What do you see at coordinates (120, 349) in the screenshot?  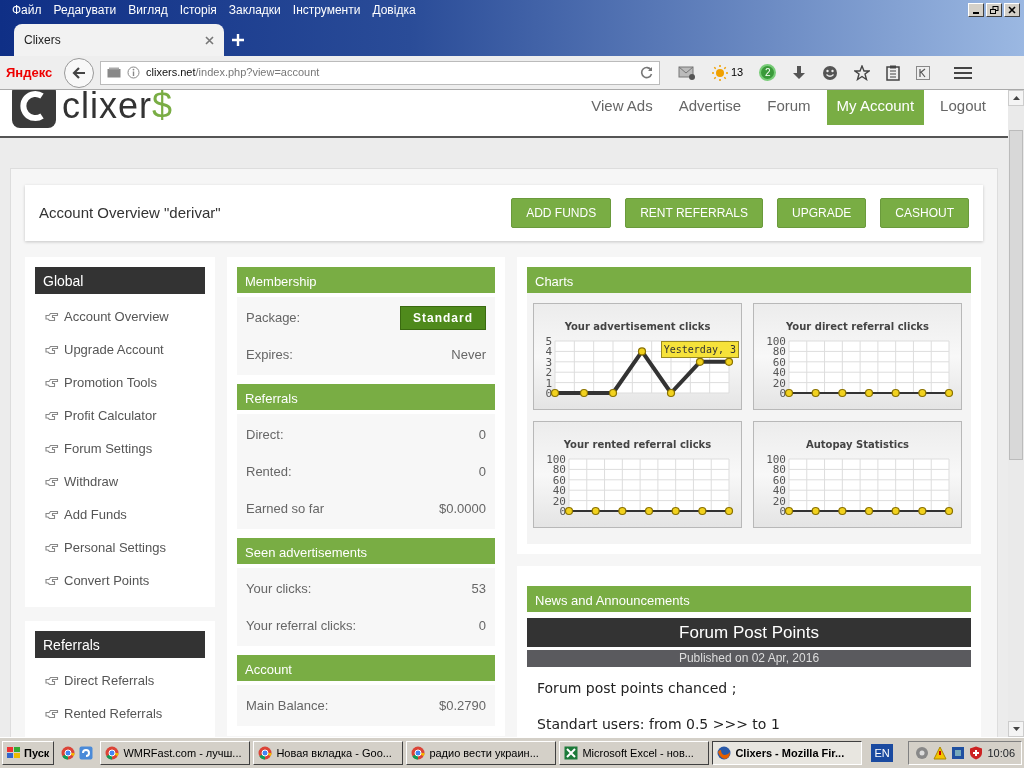 I see `sidebar-link: Upgrade Account` at bounding box center [120, 349].